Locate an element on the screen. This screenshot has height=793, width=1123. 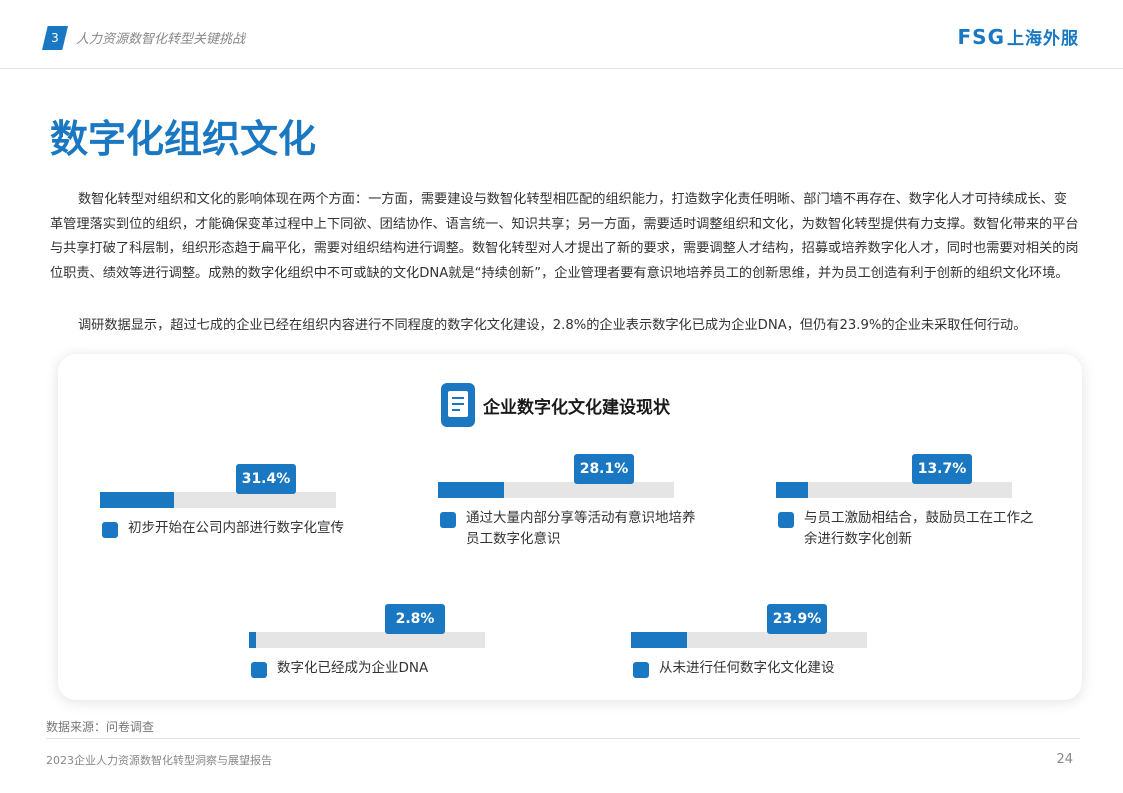
percentage-badge: 28.1% is located at coordinates (604, 469).